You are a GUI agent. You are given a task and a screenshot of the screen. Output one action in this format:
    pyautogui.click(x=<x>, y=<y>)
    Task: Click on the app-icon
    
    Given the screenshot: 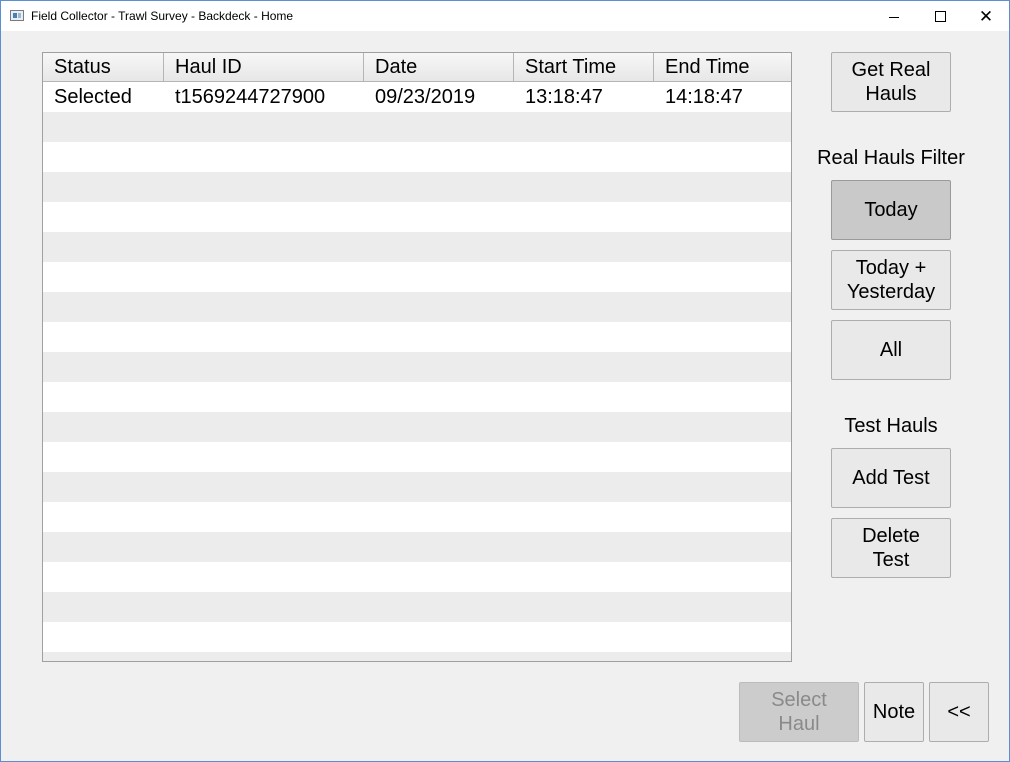 What is the action you would take?
    pyautogui.click(x=17, y=15)
    